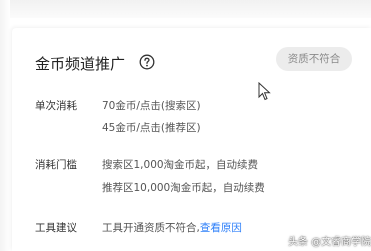  I want to click on tool-suggestion-value: 工具开通资质不符合,查看原因, so click(172, 227).